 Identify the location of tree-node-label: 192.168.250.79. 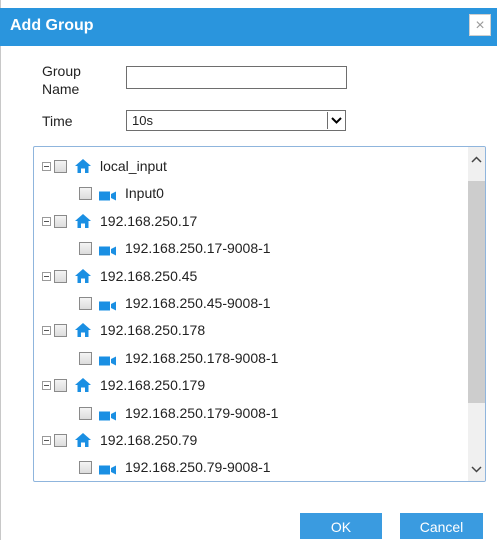
(149, 440).